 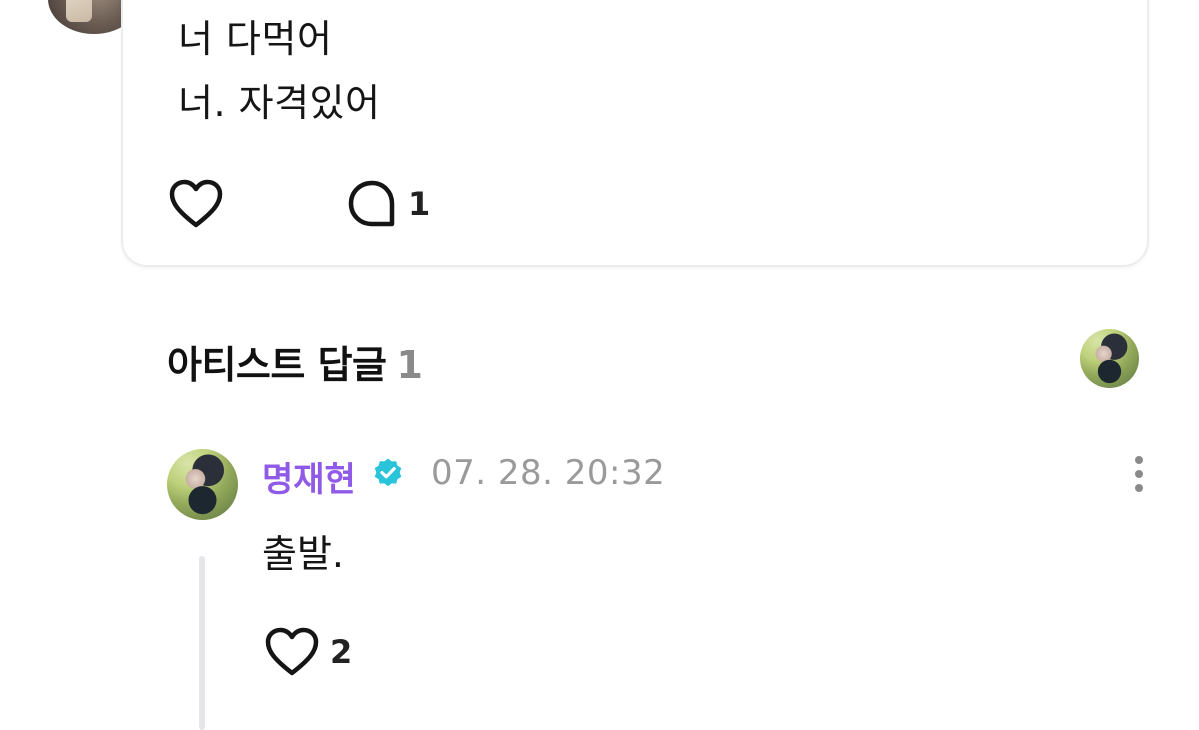 I want to click on post-text-line-2: 너. 자격있어, so click(x=279, y=103).